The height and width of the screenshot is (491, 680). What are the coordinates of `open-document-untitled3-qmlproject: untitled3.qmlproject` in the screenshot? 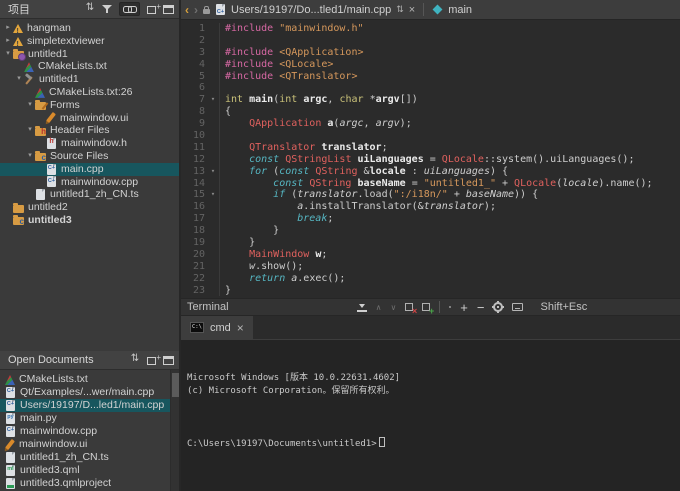 It's located at (89, 483).